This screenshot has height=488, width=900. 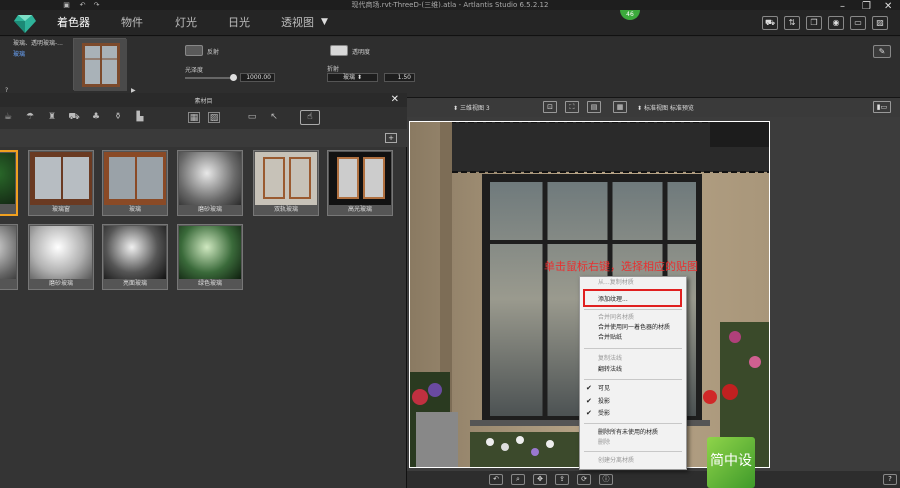 What do you see at coordinates (310, 117) in the screenshot?
I see `hand-icon: ☝` at bounding box center [310, 117].